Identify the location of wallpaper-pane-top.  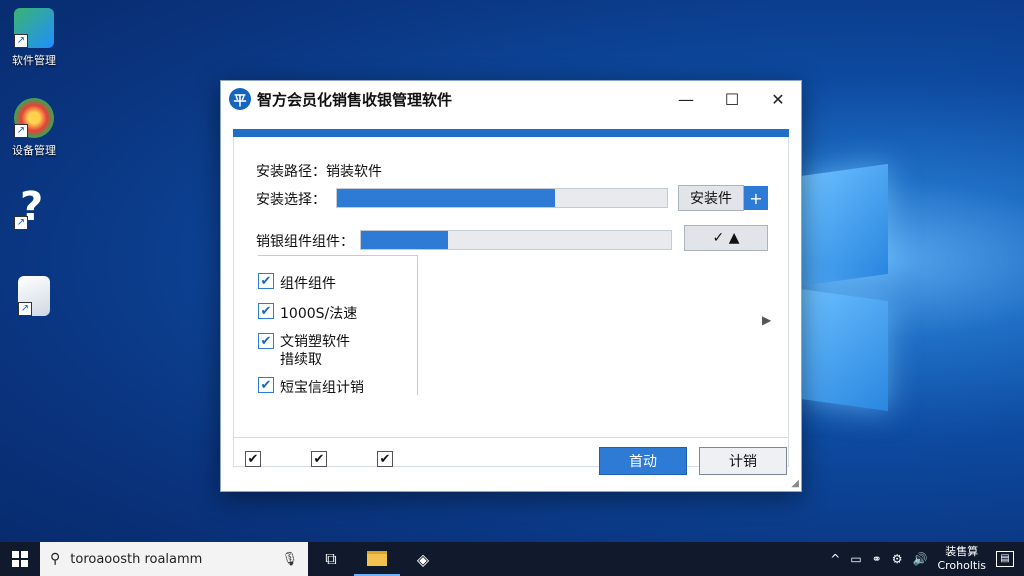
(844, 225).